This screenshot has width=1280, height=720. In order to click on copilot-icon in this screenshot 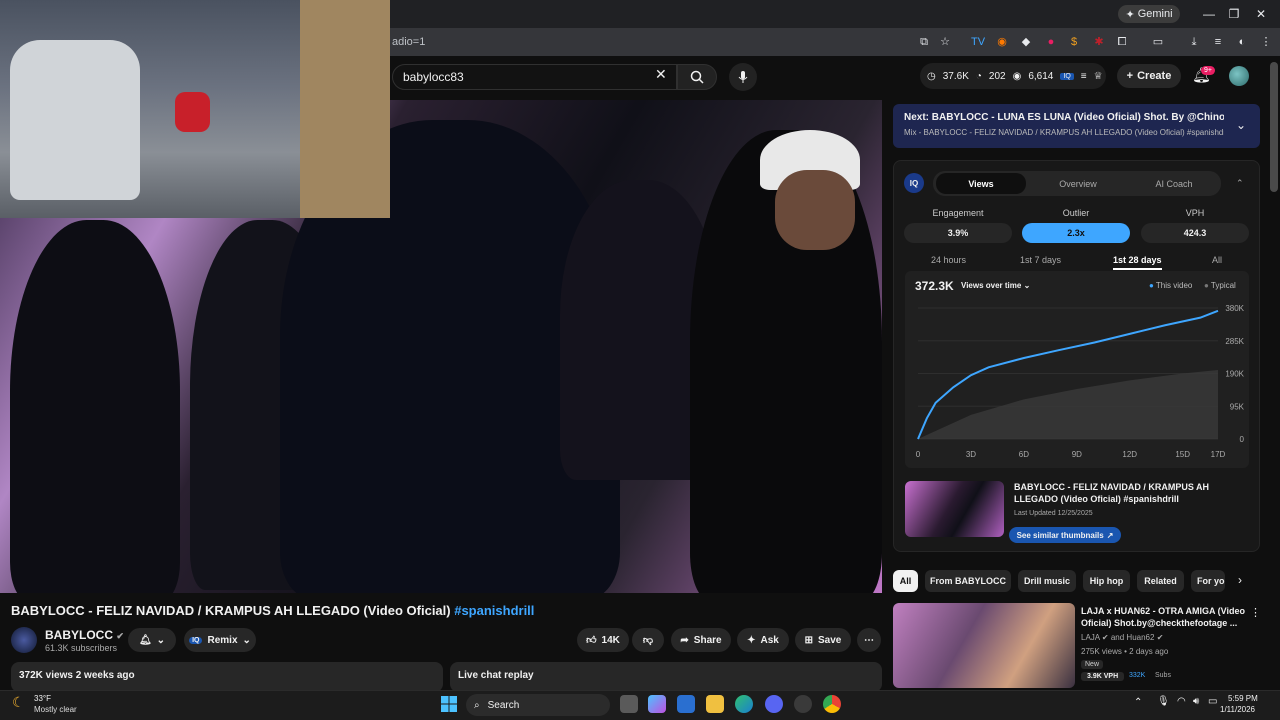, I will do `click(657, 704)`.